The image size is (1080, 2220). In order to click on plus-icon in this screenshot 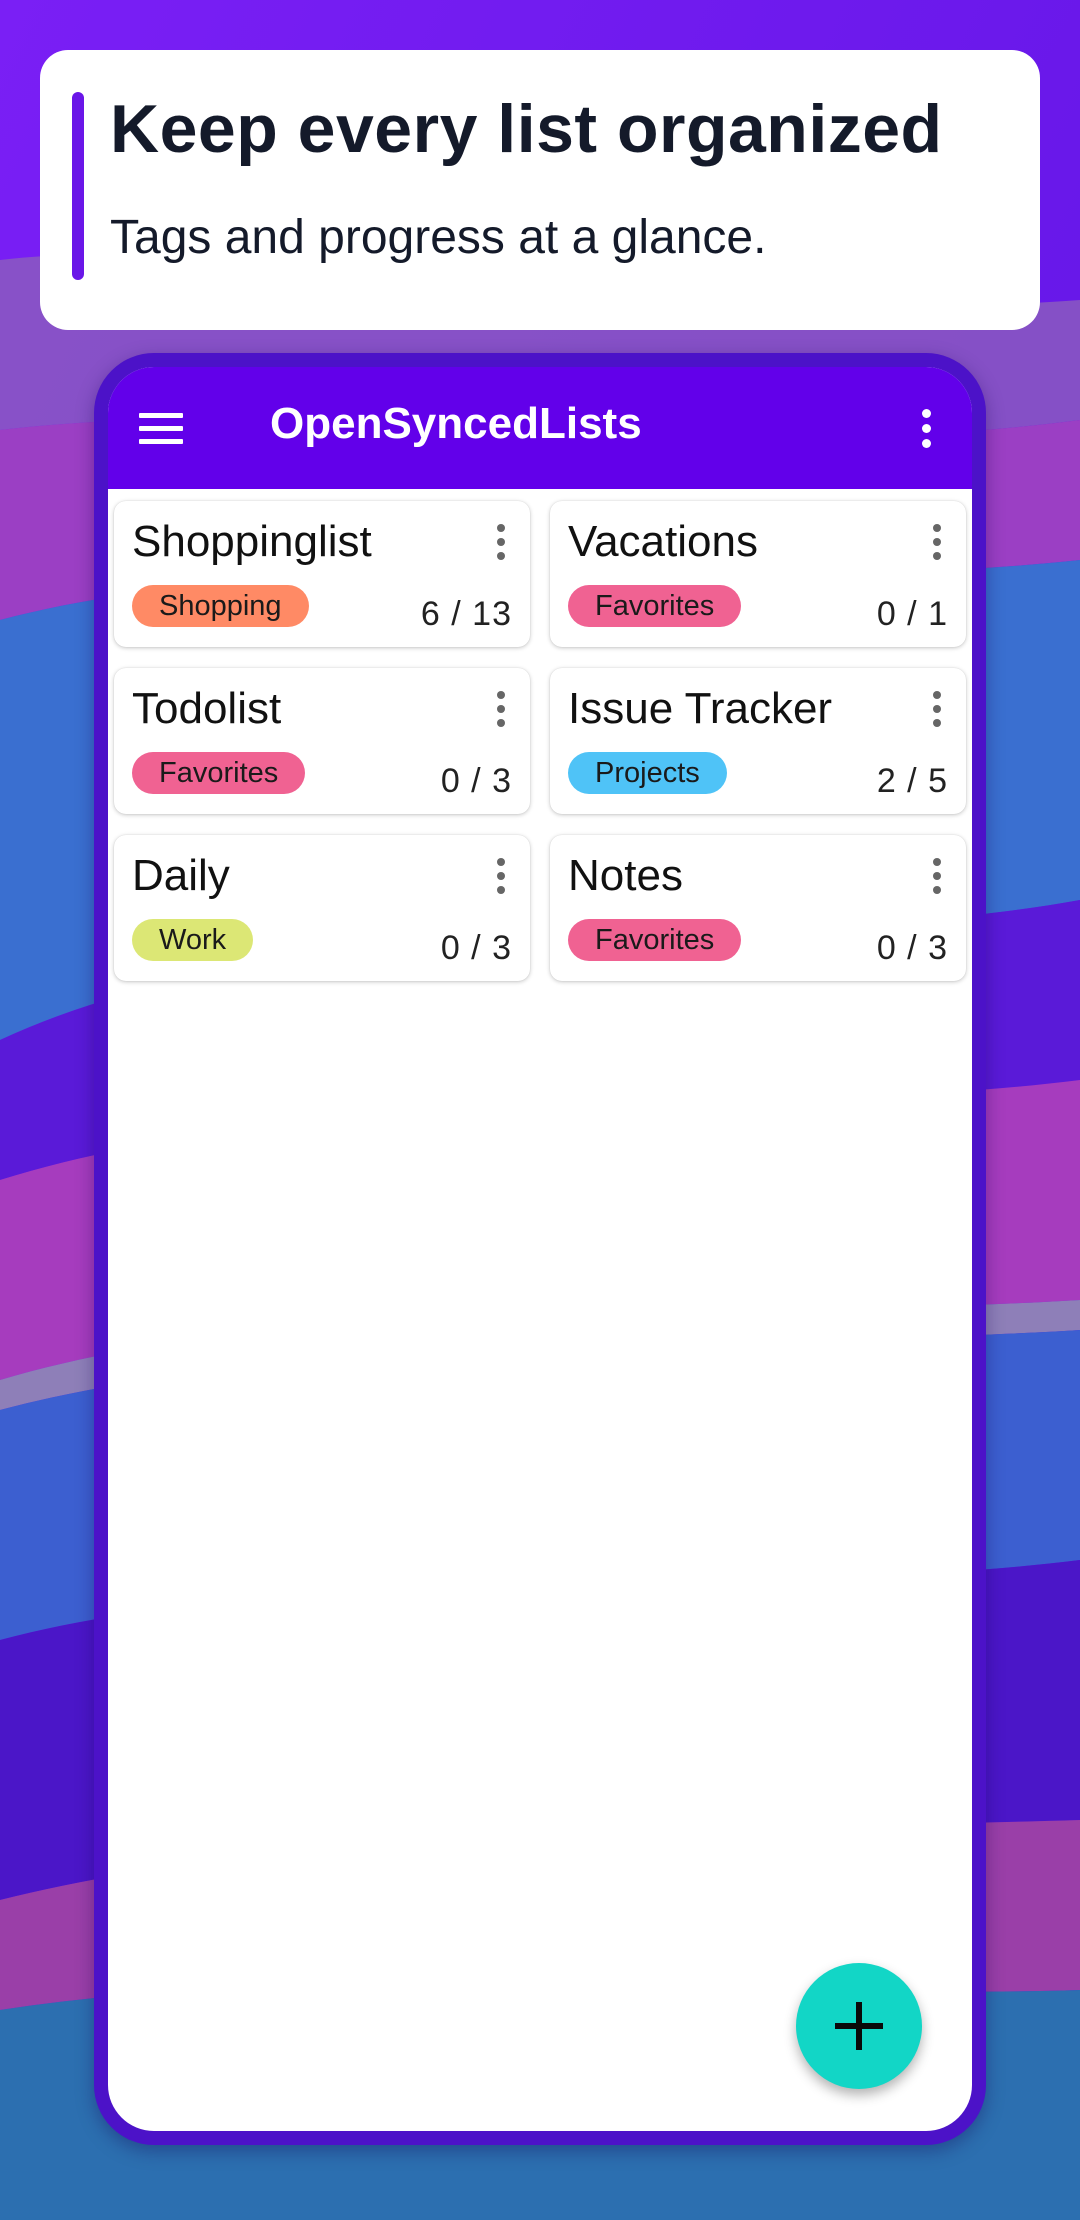, I will do `click(859, 2026)`.